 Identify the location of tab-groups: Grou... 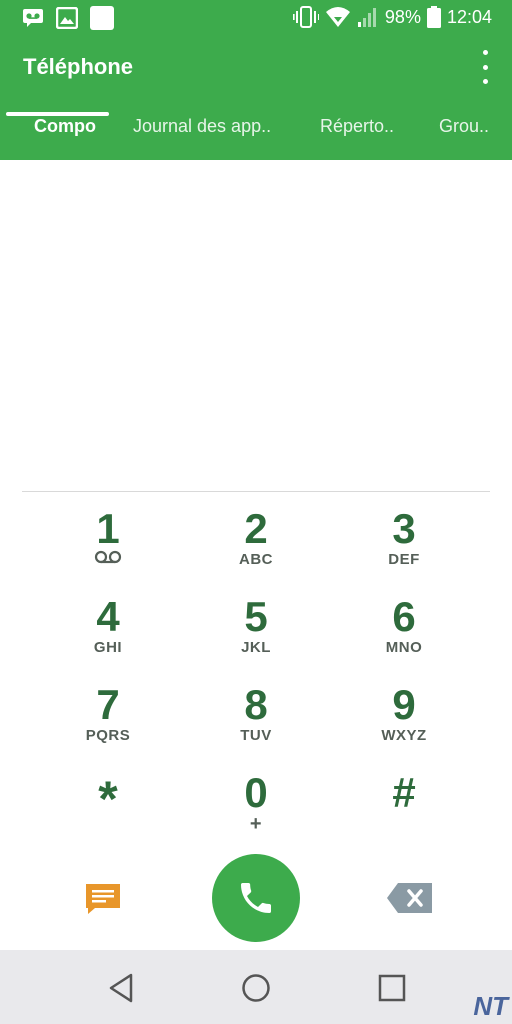
(464, 126).